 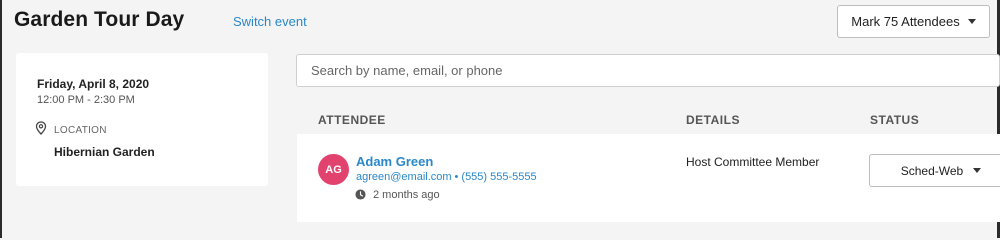 What do you see at coordinates (1, 119) in the screenshot?
I see `window-frame-left` at bounding box center [1, 119].